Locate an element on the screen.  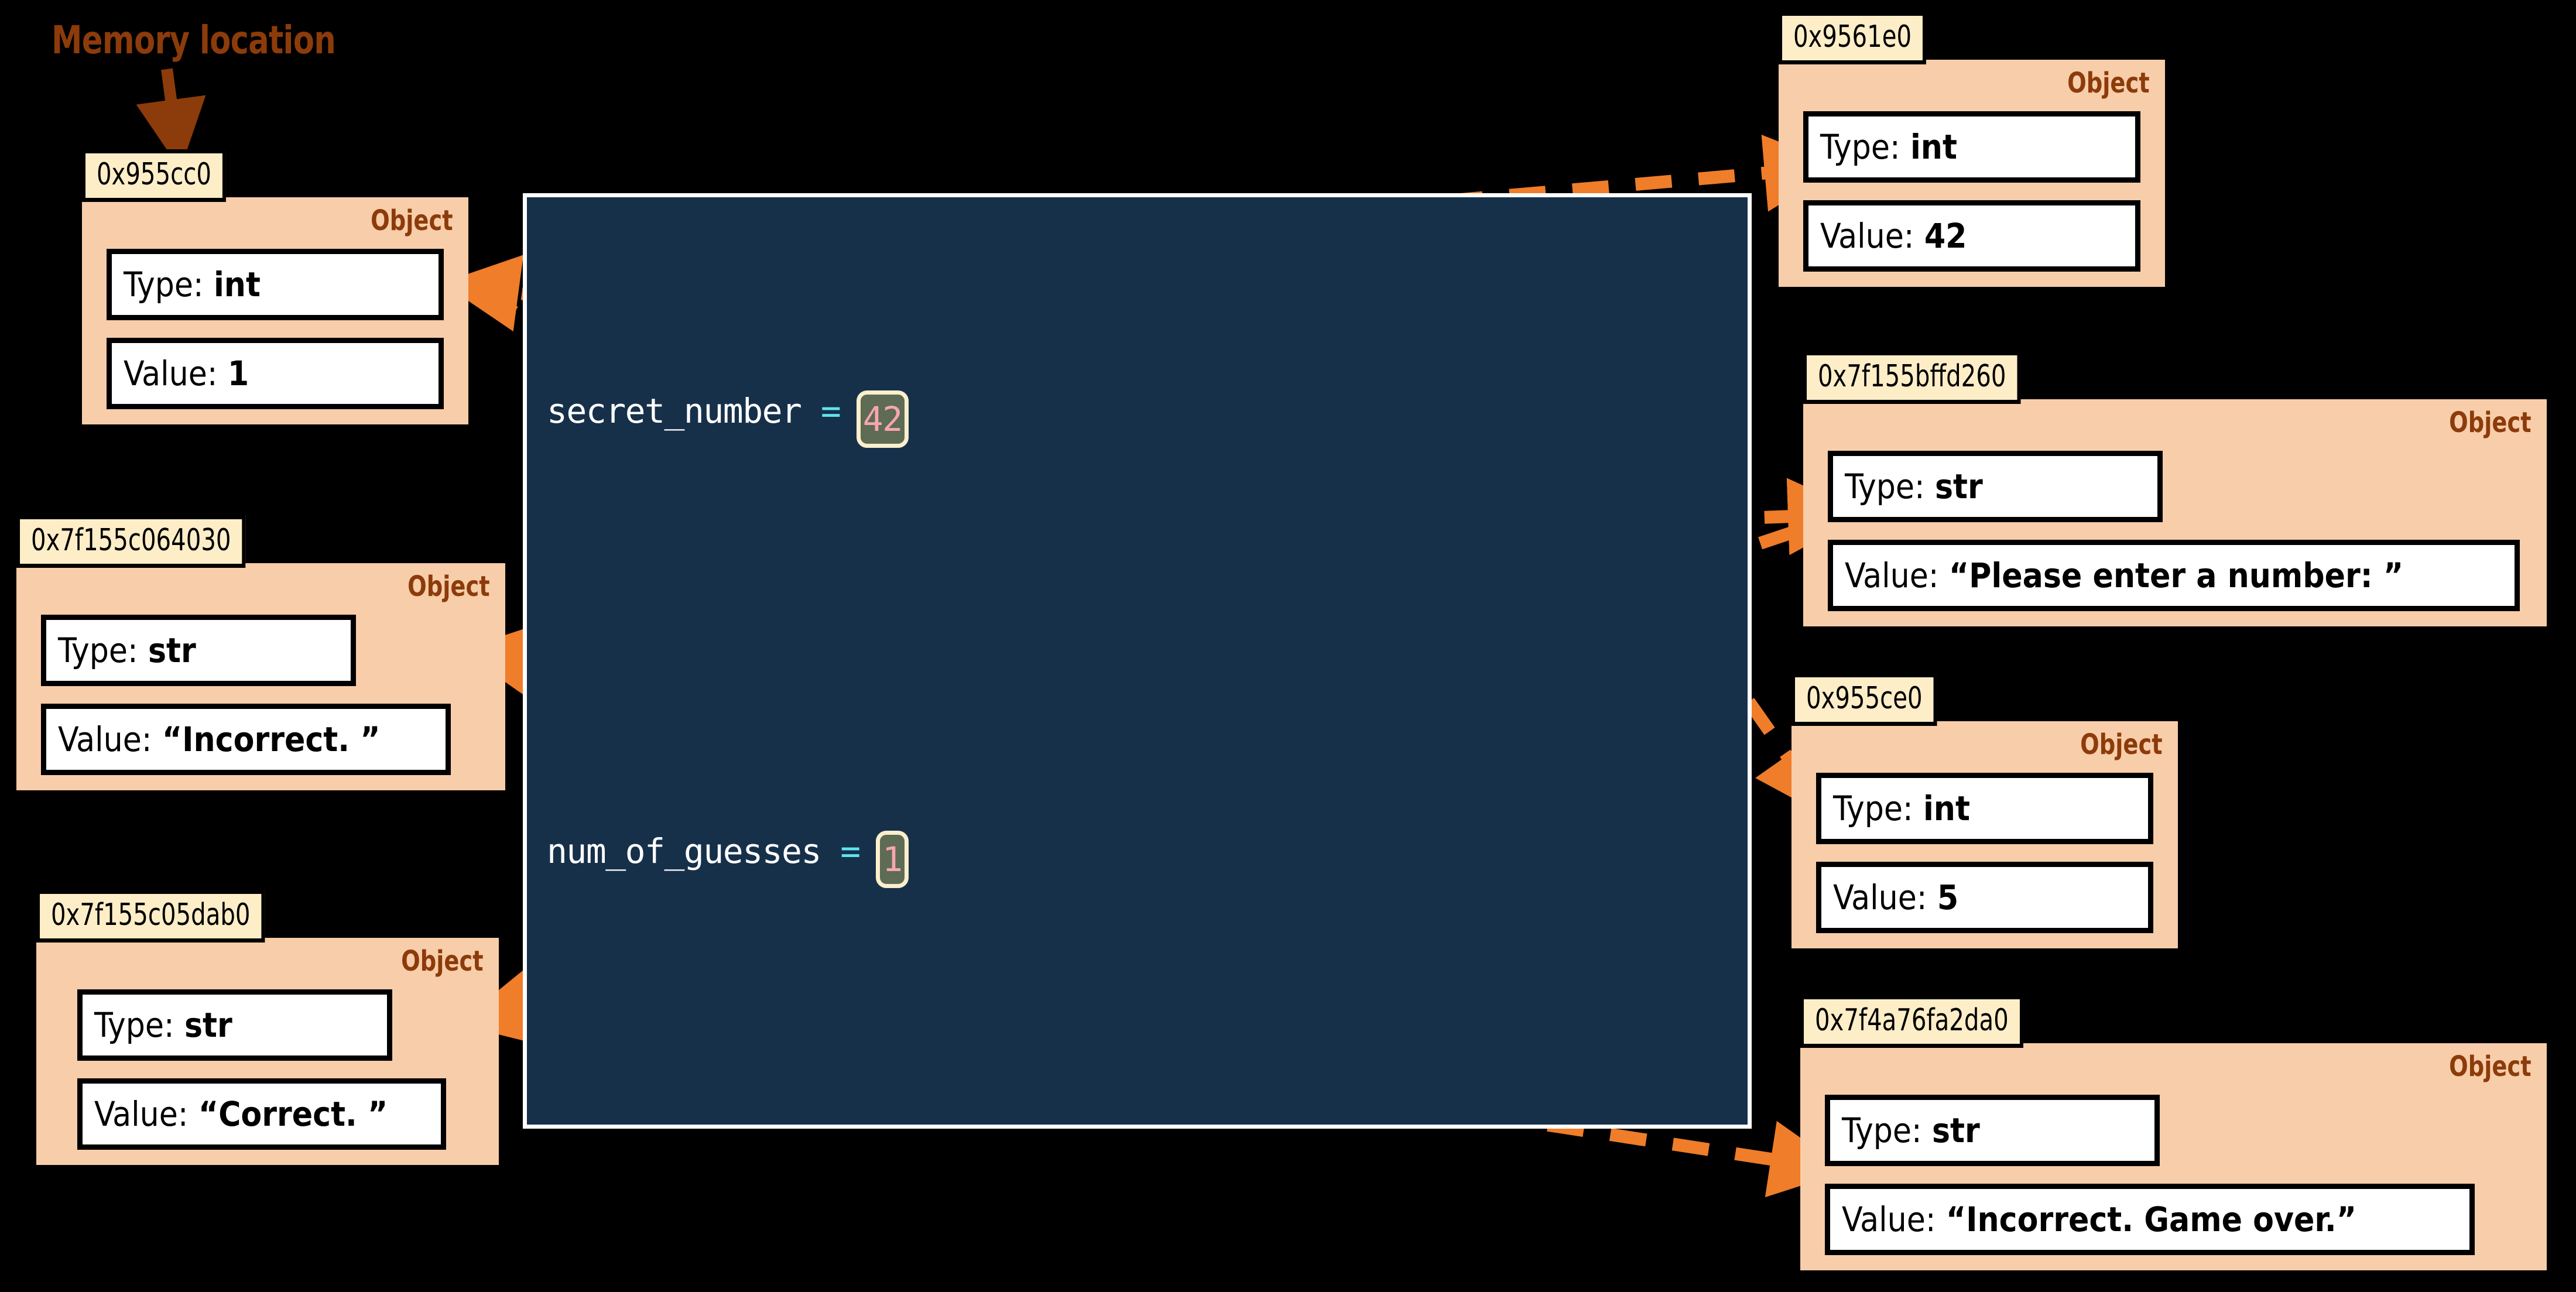
object-value-field: Value: “Correct. ” is located at coordinates (261, 1114).